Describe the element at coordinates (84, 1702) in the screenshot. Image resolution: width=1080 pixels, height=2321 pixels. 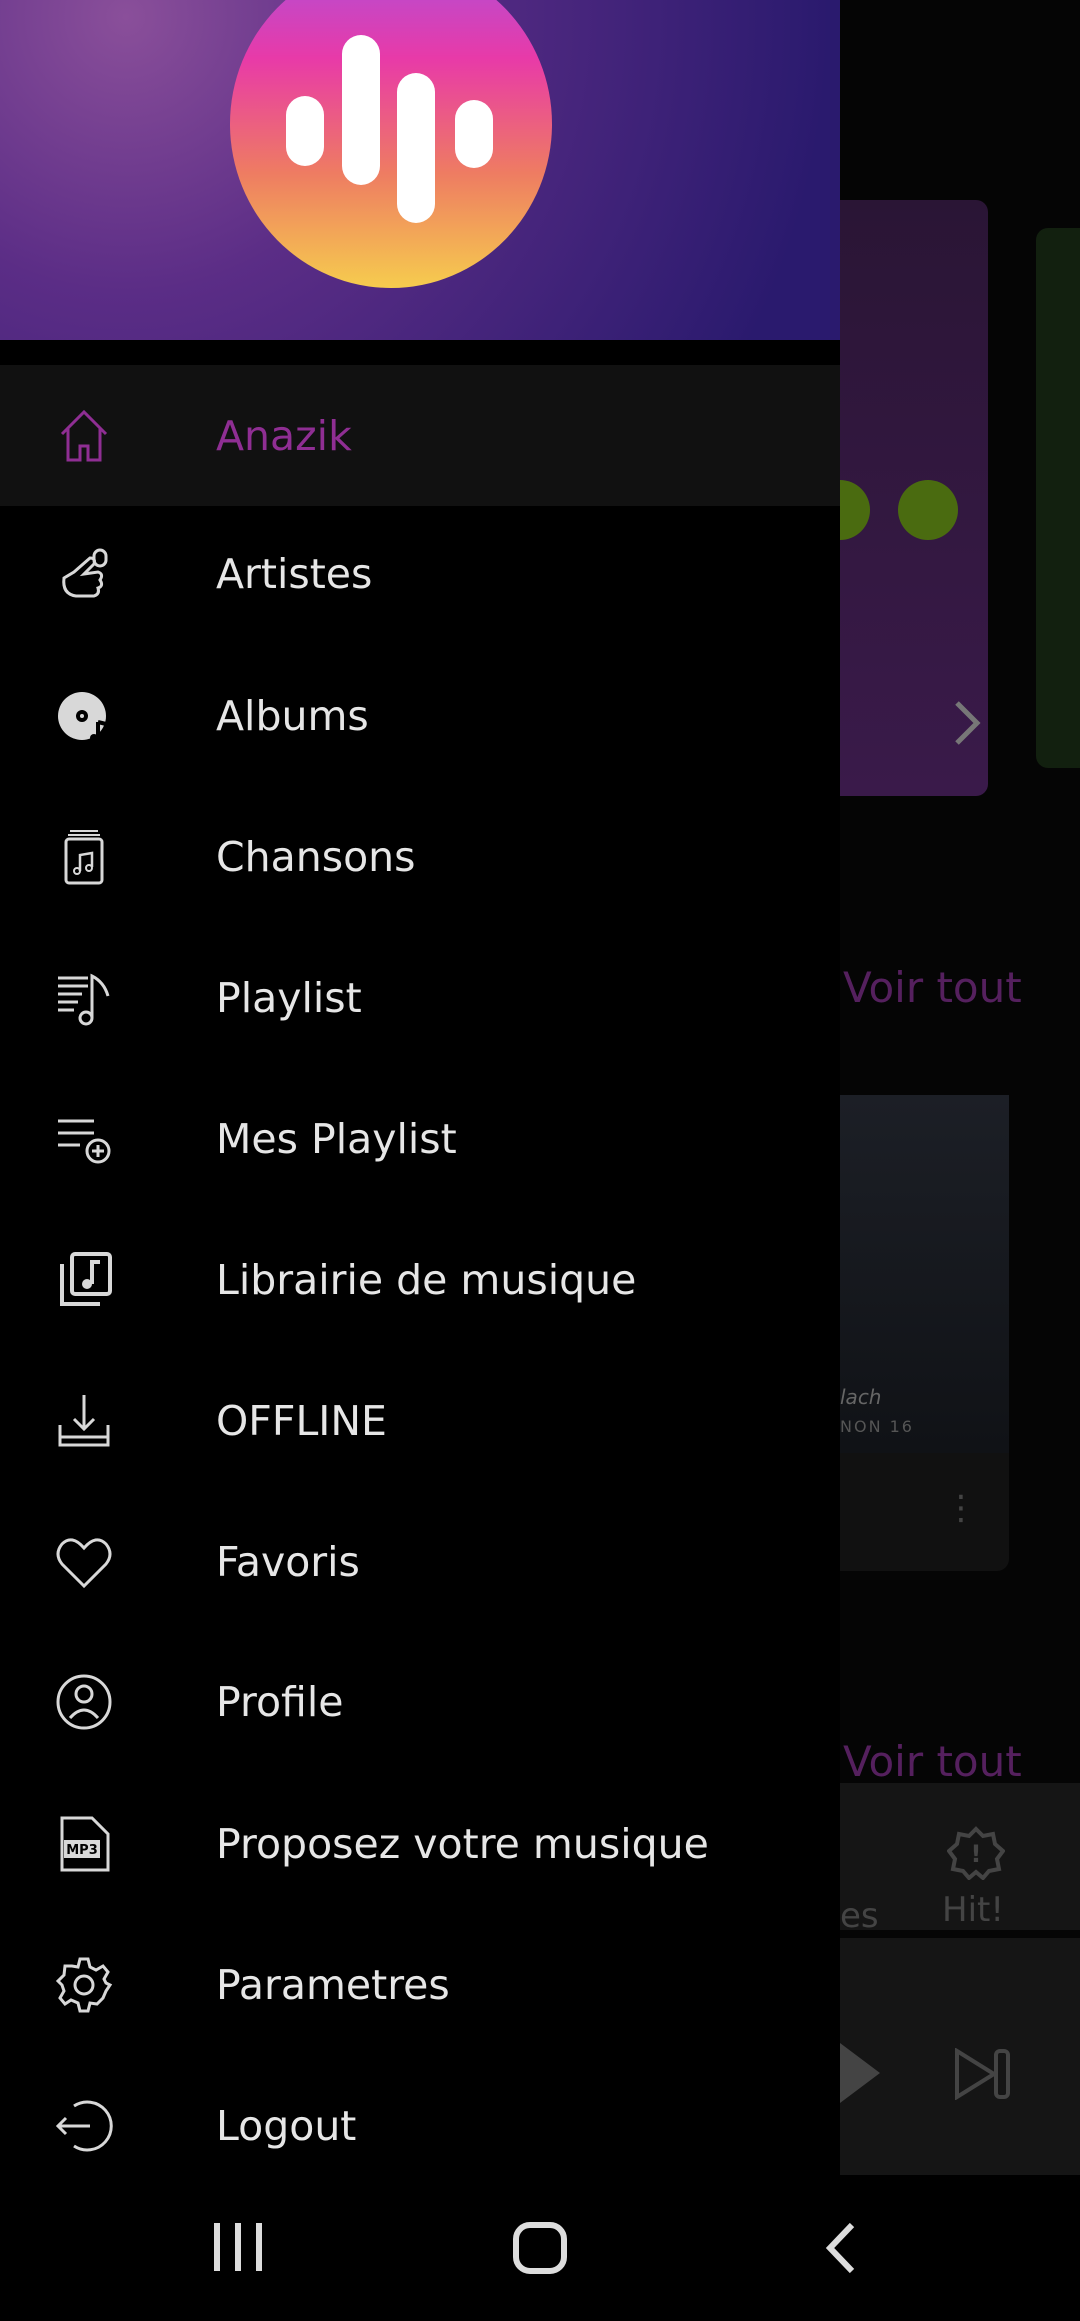
I see `user-circle-icon` at that location.